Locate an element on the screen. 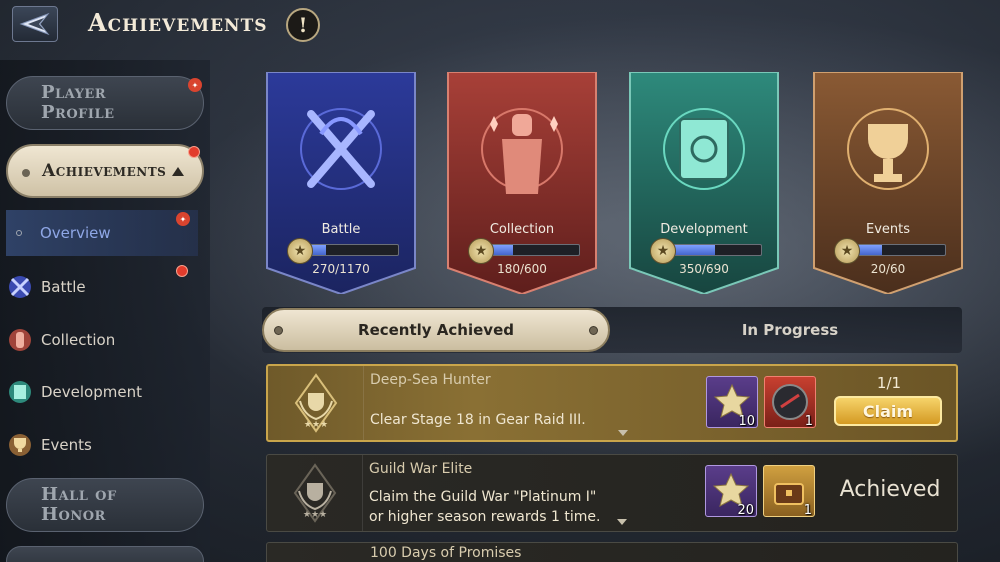 The height and width of the screenshot is (562, 1000). achievement-description: Clear Stage 18 in Gear Raid III. is located at coordinates (478, 420).